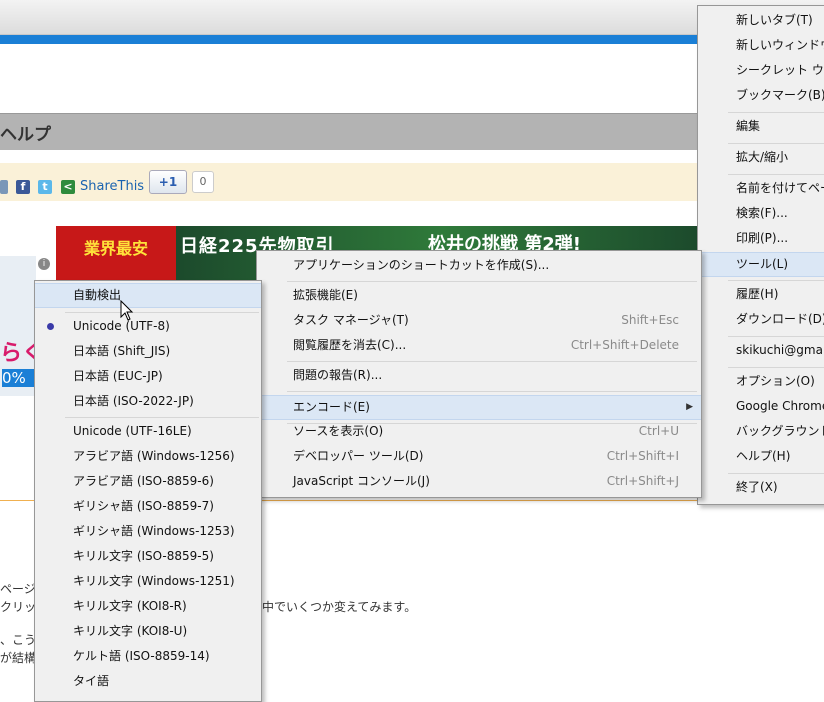 Image resolution: width=824 pixels, height=702 pixels. What do you see at coordinates (774, 20) in the screenshot?
I see `menu-item-label: 新しいタブ(T)` at bounding box center [774, 20].